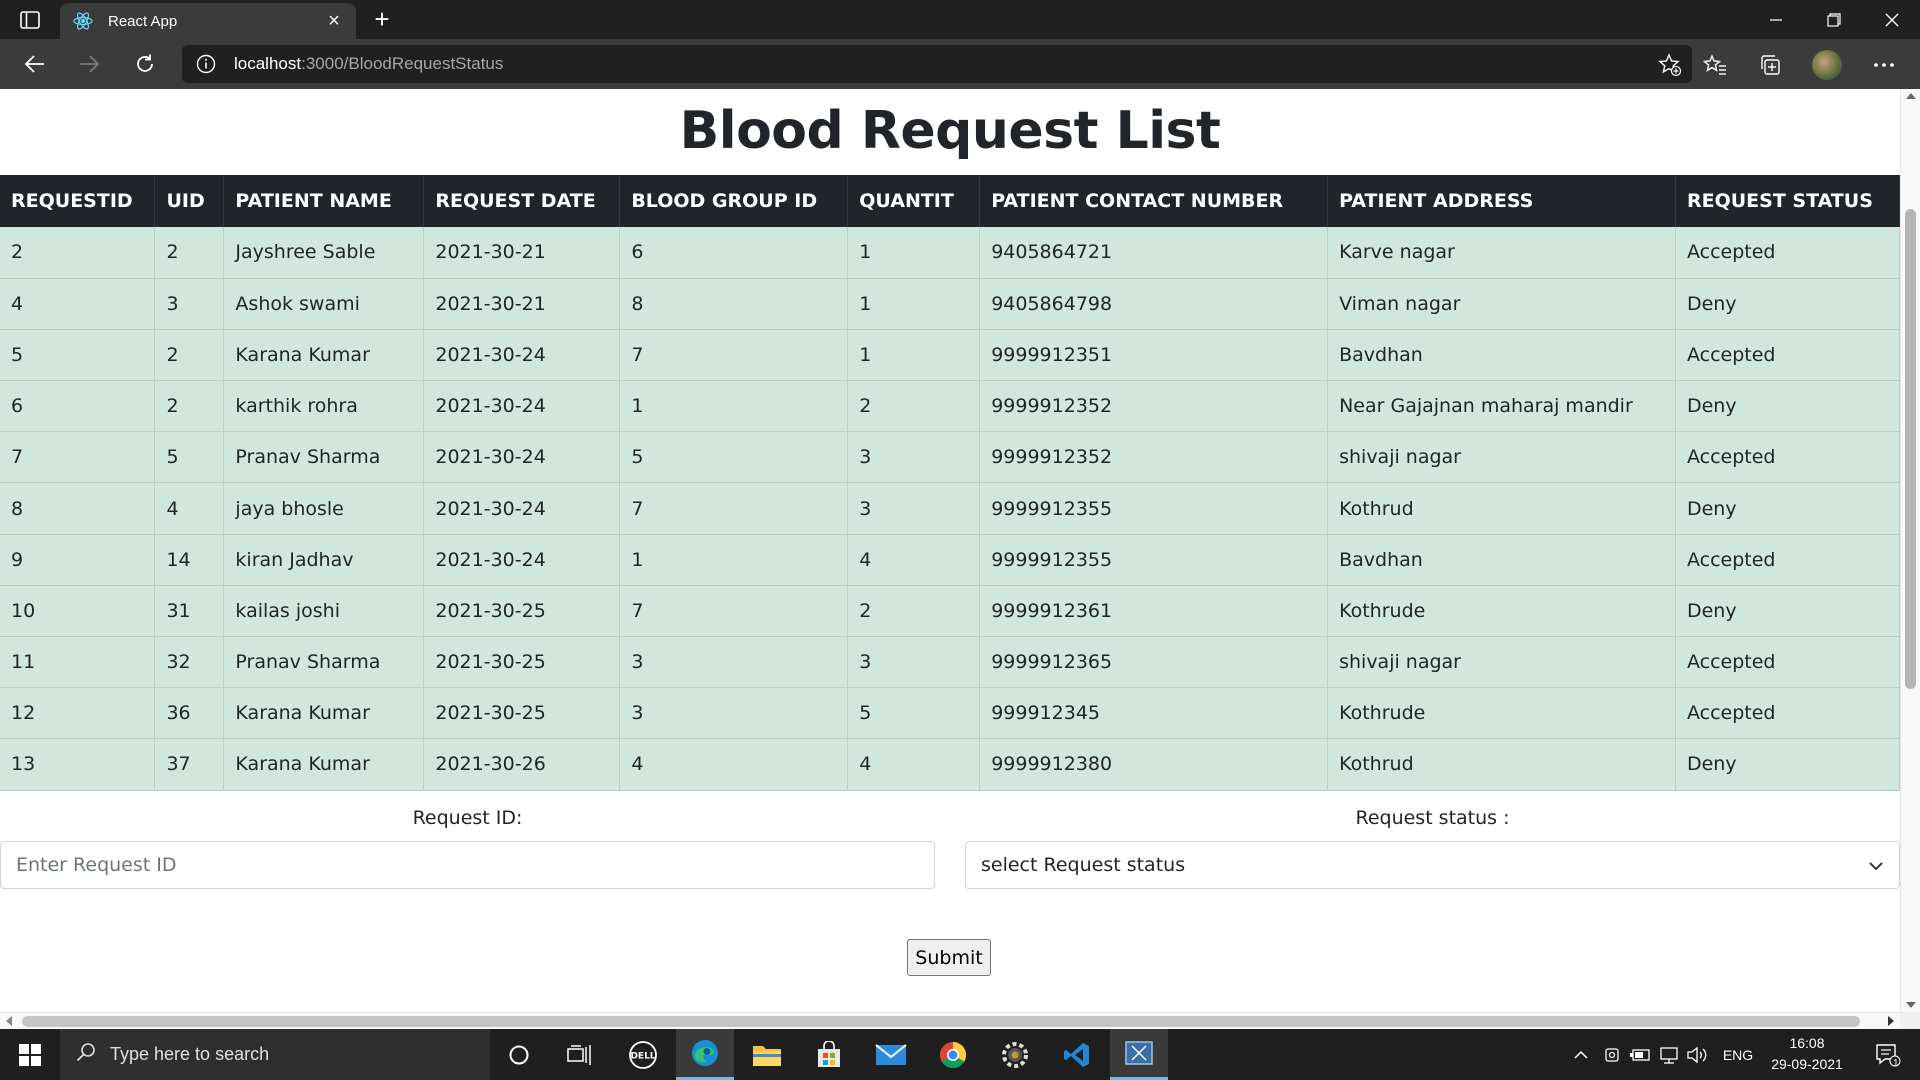 Image resolution: width=1920 pixels, height=1080 pixels. What do you see at coordinates (275, 1054) in the screenshot?
I see `taskbar-search-box: Type here to search` at bounding box center [275, 1054].